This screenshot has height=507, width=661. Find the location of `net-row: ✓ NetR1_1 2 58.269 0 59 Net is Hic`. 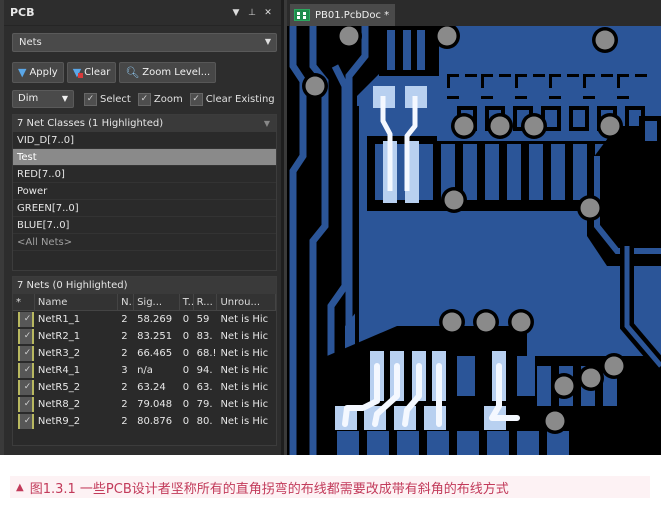

net-row: ✓ NetR1_1 2 58.269 0 59 Net is Hic is located at coordinates (144, 319).